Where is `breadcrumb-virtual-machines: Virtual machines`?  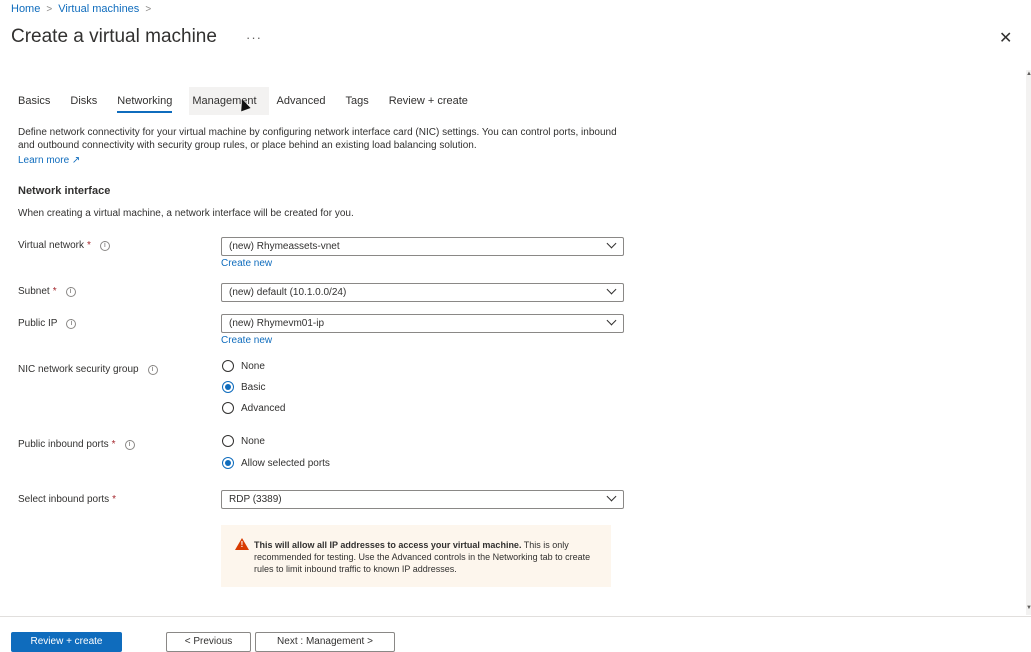 breadcrumb-virtual-machines: Virtual machines is located at coordinates (98, 9).